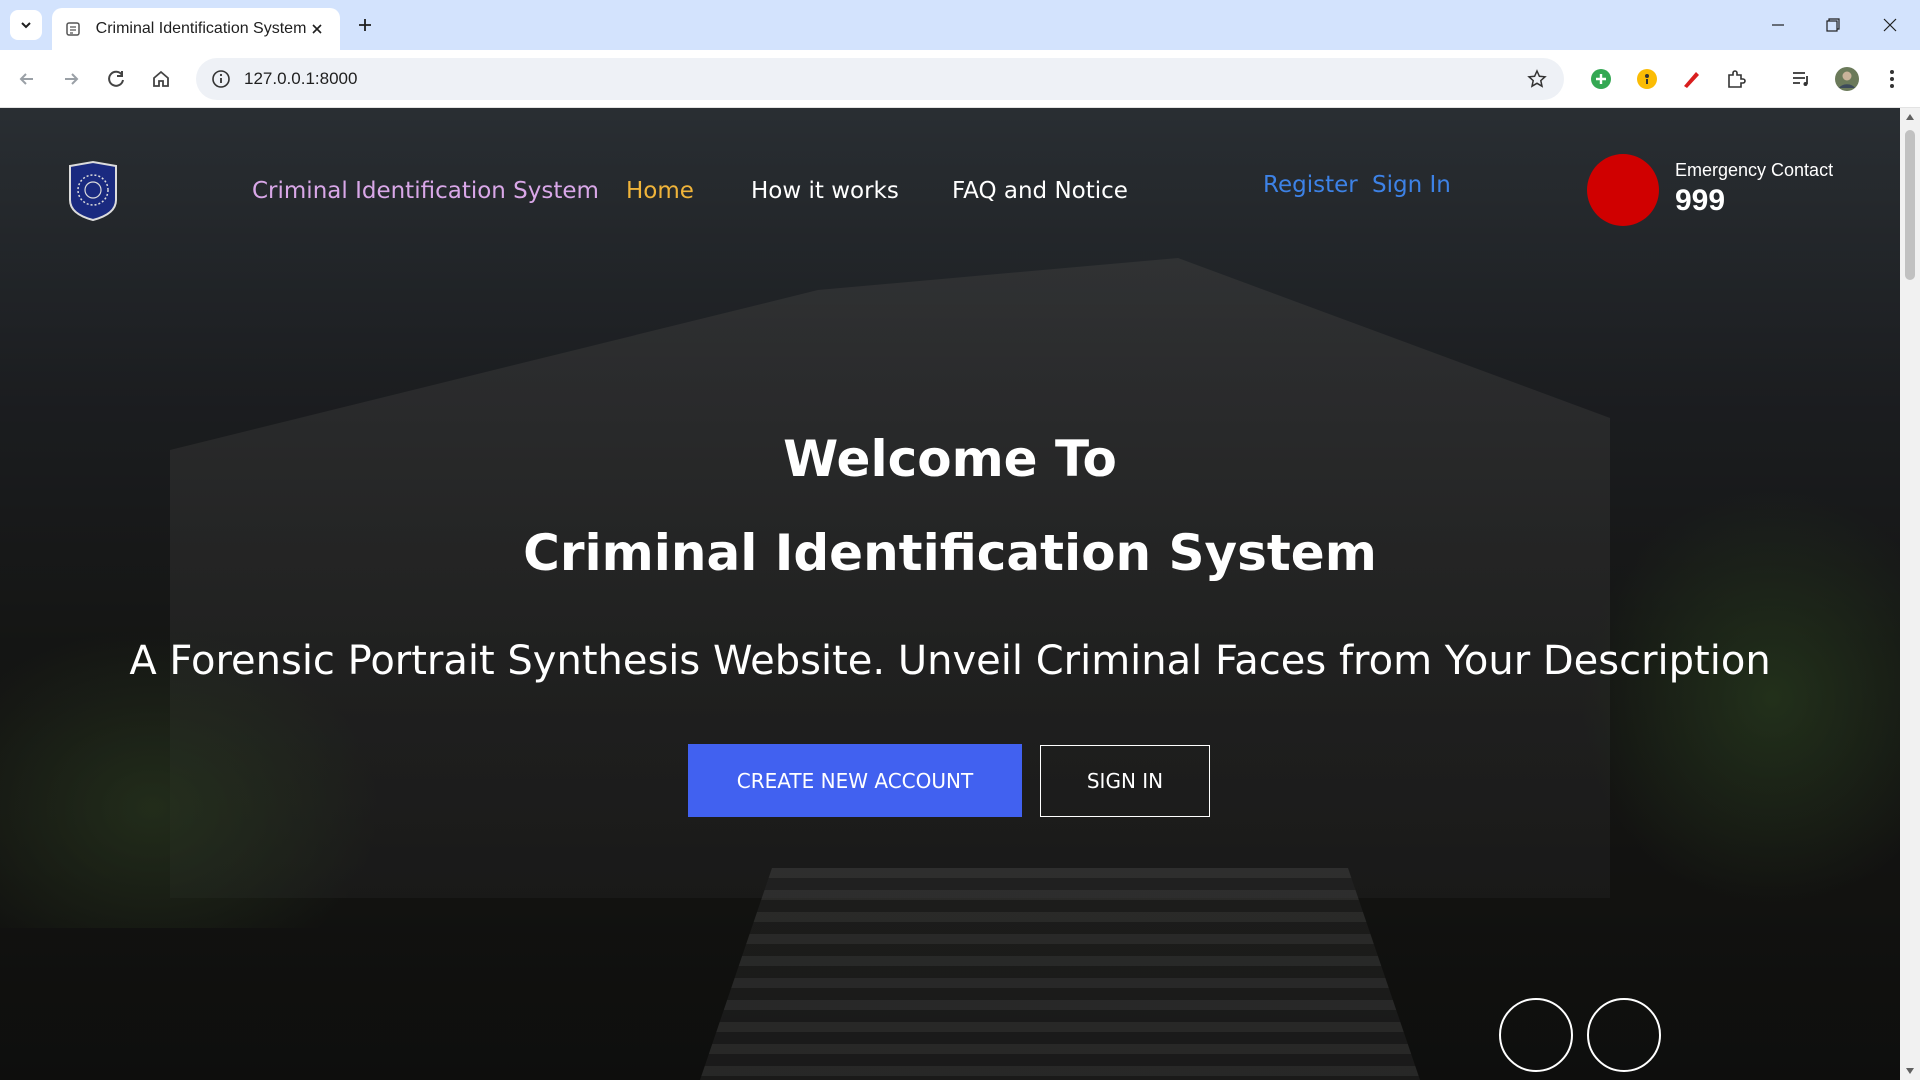 Image resolution: width=1920 pixels, height=1080 pixels. I want to click on create-account-button: CREATE NEW ACCOUNT, so click(855, 780).